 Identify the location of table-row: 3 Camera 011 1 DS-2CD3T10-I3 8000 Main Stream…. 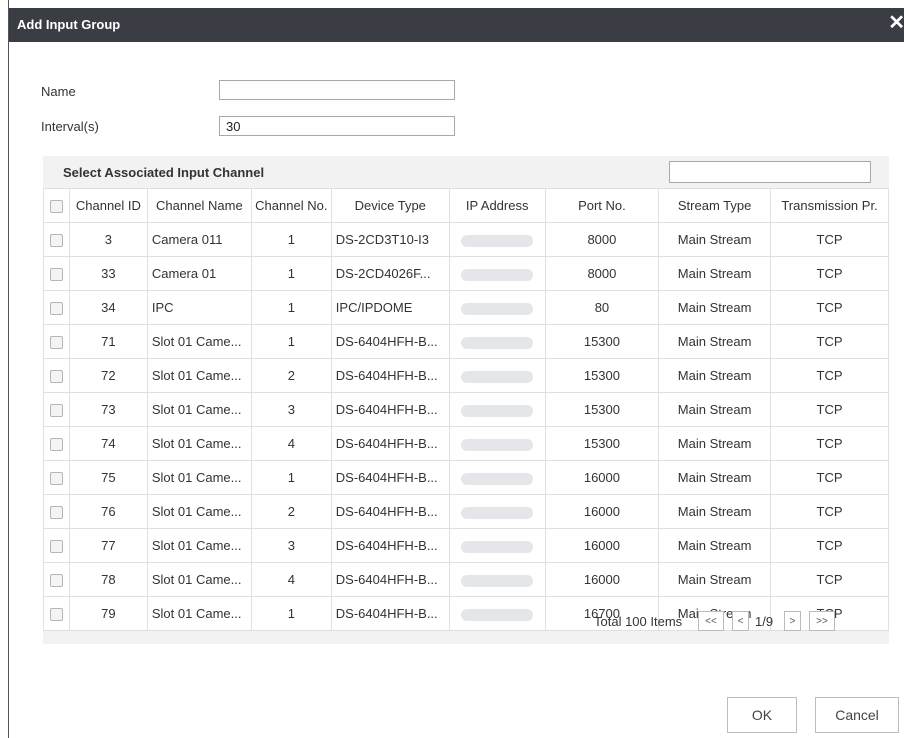
(466, 239).